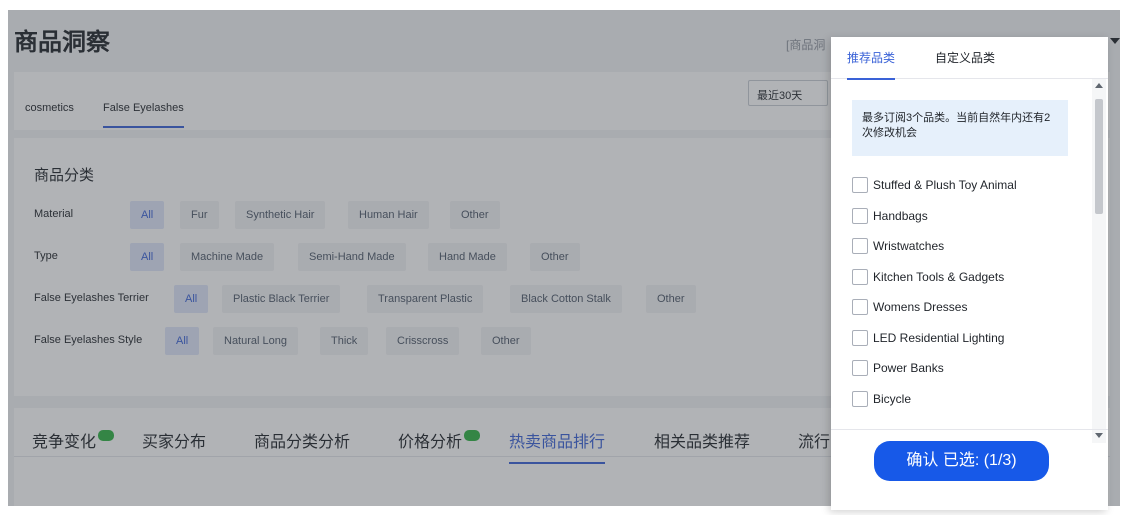  I want to click on option-kitchen-tools: Kitchen Tools & Gadgets, so click(928, 278).